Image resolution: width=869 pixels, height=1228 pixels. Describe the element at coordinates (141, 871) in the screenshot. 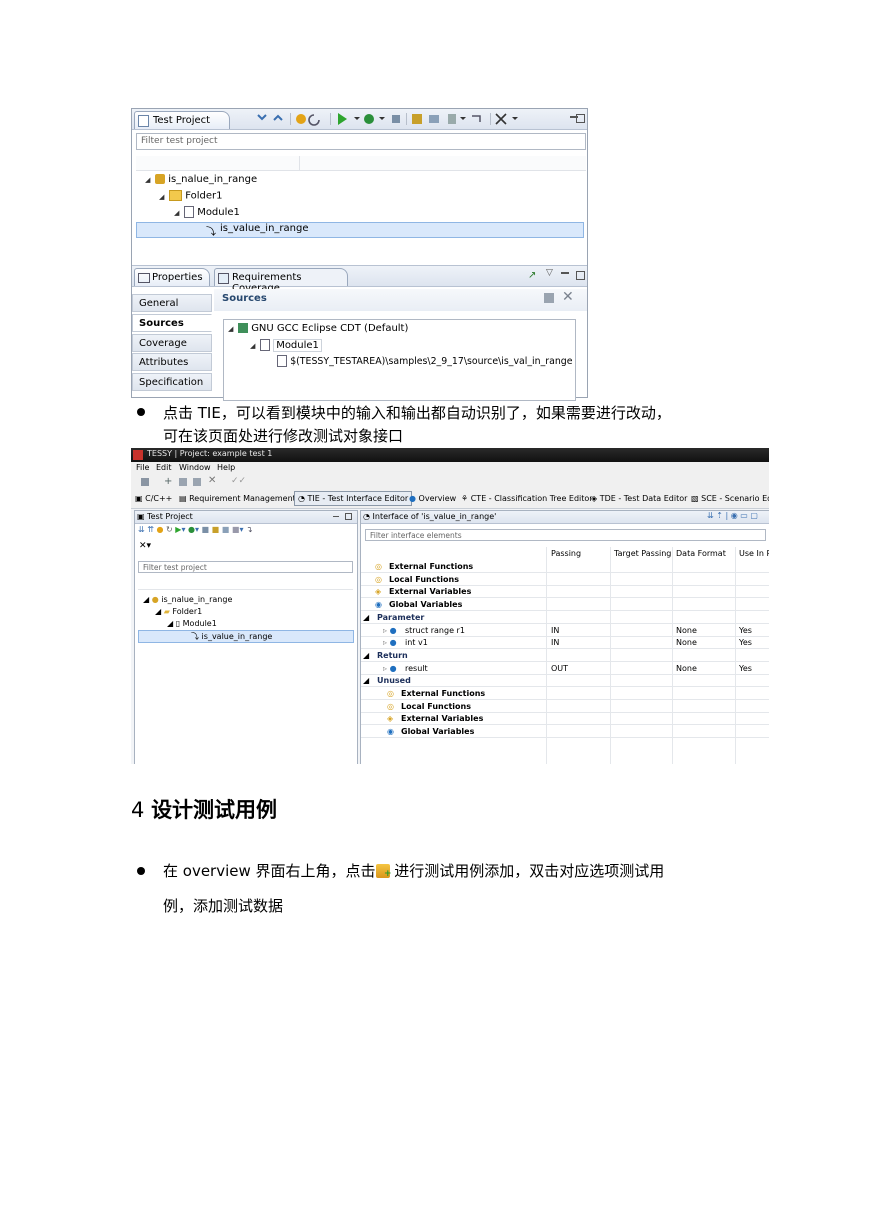

I see `bullet` at that location.